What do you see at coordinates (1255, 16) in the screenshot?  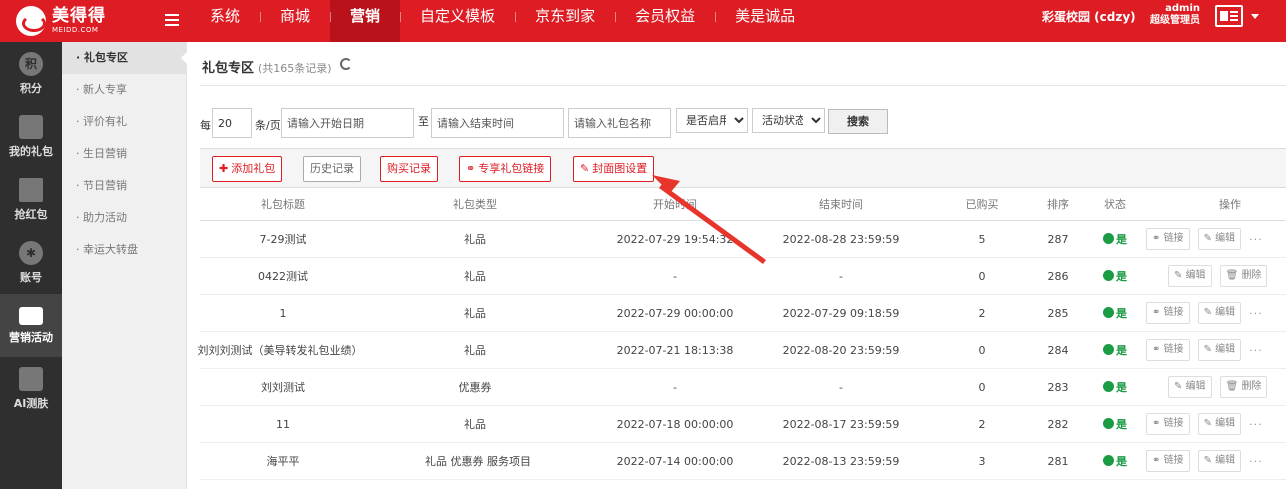 I see `chevron-down-icon` at bounding box center [1255, 16].